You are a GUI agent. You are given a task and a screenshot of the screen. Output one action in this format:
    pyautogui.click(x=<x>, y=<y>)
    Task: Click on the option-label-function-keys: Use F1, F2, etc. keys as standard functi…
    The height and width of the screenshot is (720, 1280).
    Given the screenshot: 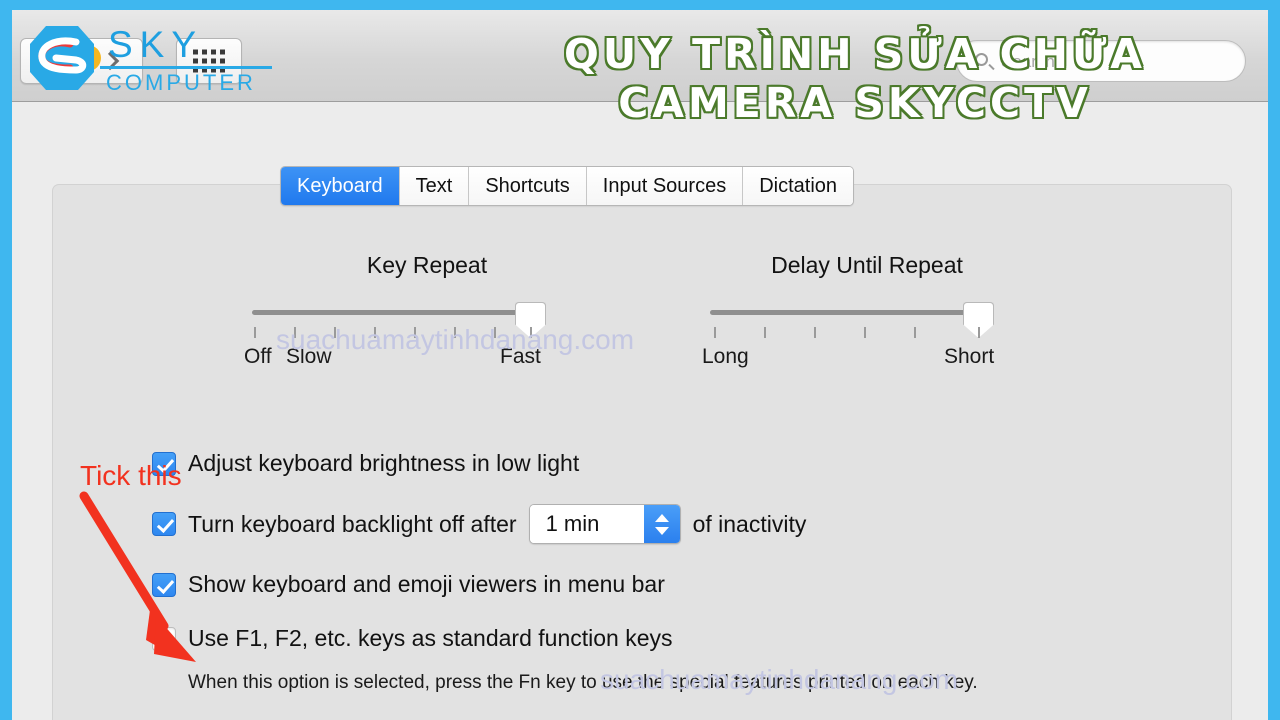 What is the action you would take?
    pyautogui.click(x=430, y=638)
    